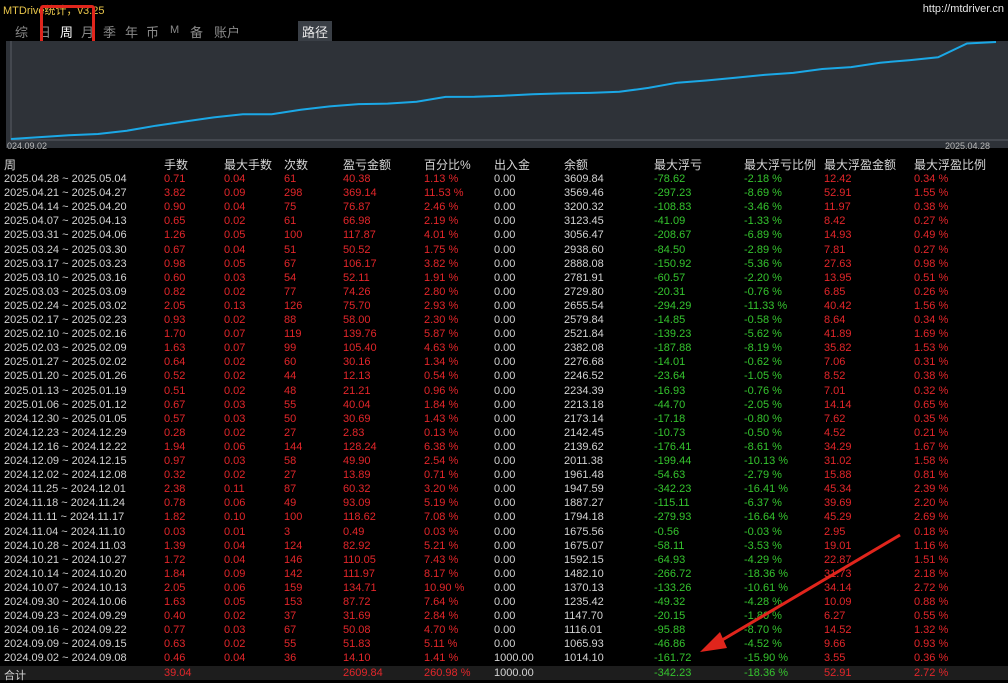 The height and width of the screenshot is (683, 1008). What do you see at coordinates (673, 489) in the screenshot?
I see `cell-col-max-drawdown: -342.23` at bounding box center [673, 489].